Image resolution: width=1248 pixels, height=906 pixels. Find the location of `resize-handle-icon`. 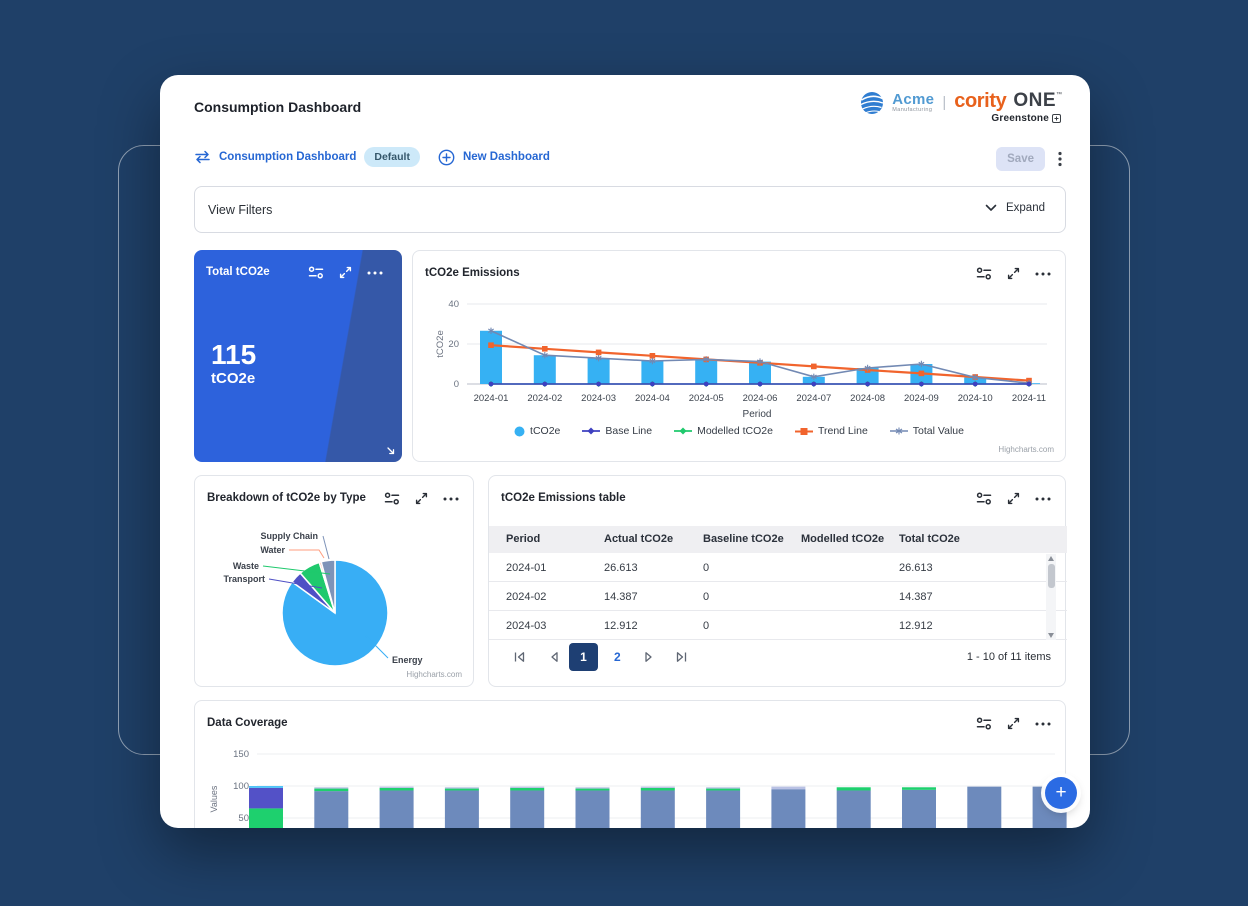

resize-handle-icon is located at coordinates (391, 451).